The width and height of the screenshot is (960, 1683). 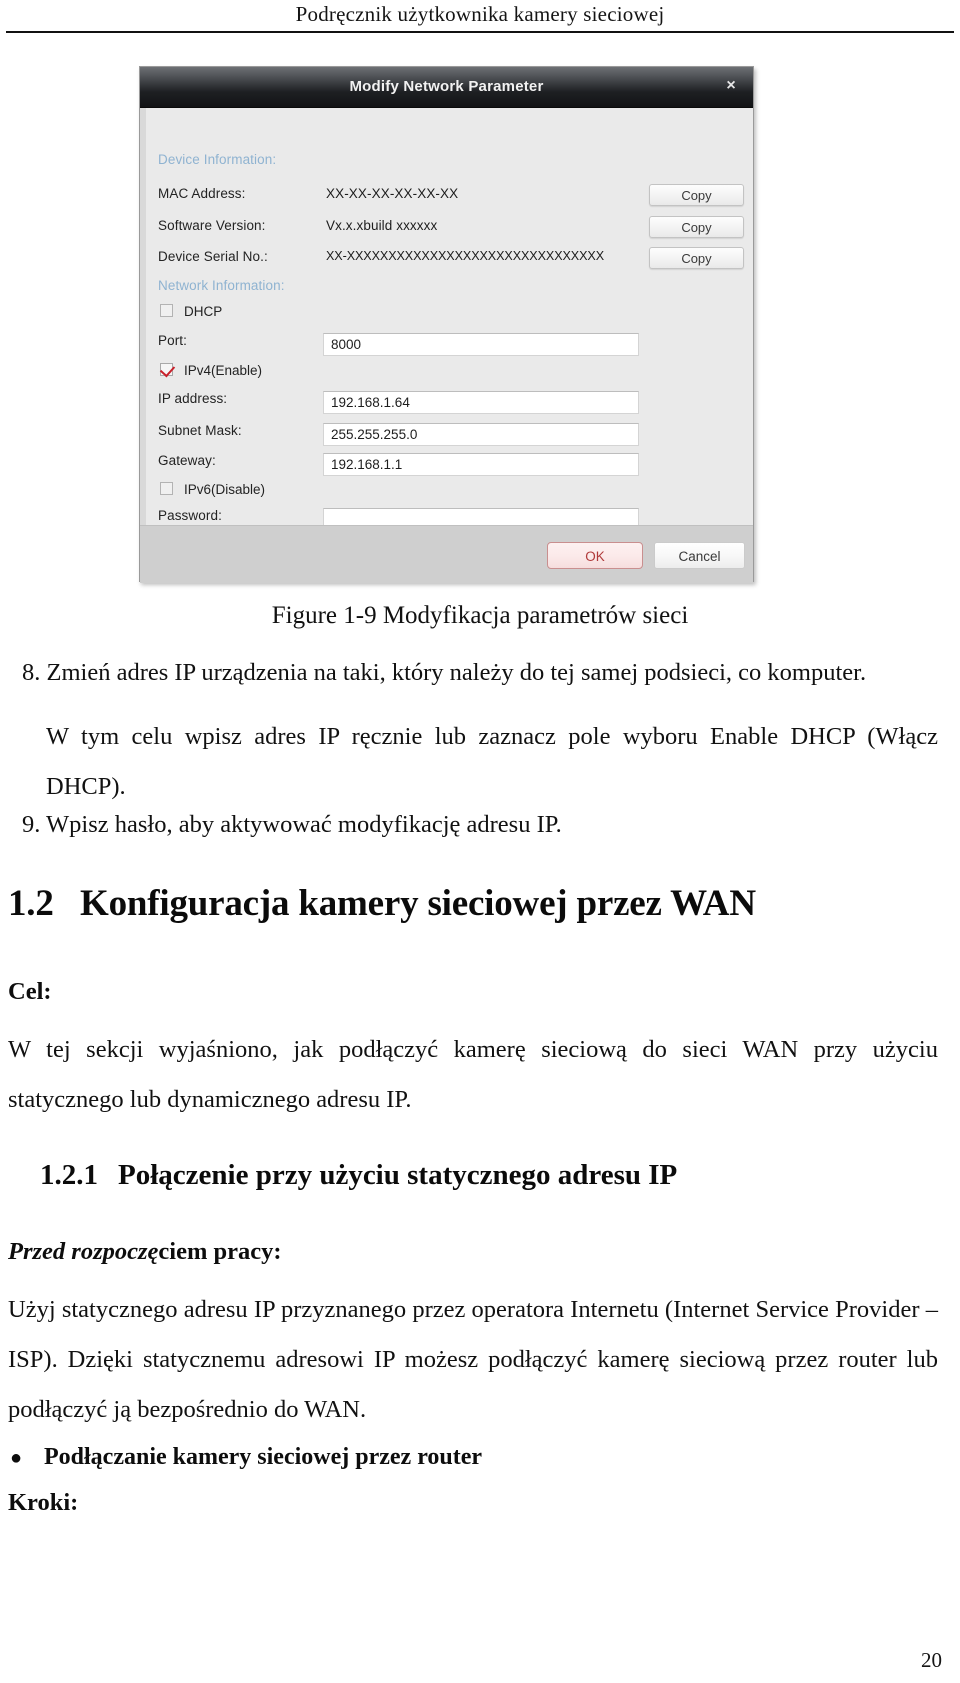 I want to click on subnet-mask-input: 255.255.255.0, so click(x=481, y=434).